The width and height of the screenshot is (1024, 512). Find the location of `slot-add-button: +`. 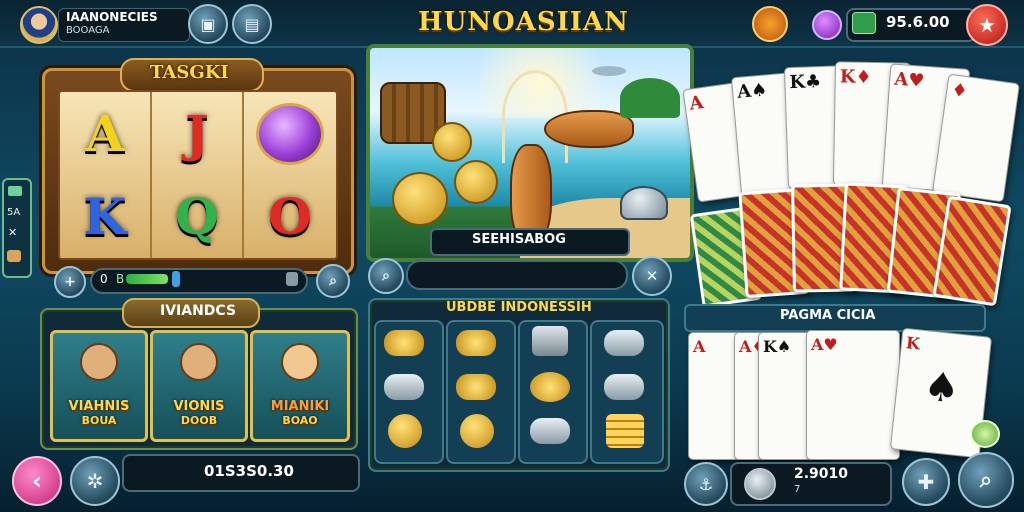

slot-add-button: + is located at coordinates (70, 282).